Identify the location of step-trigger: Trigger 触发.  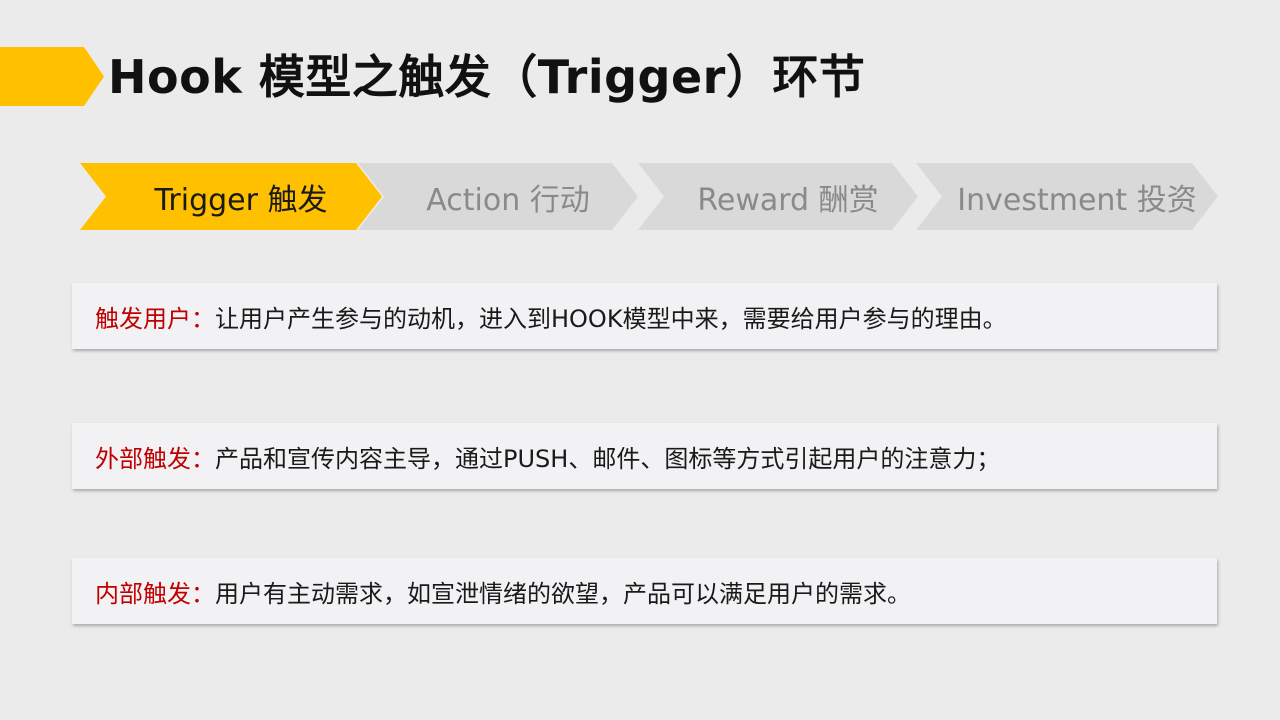
(231, 196).